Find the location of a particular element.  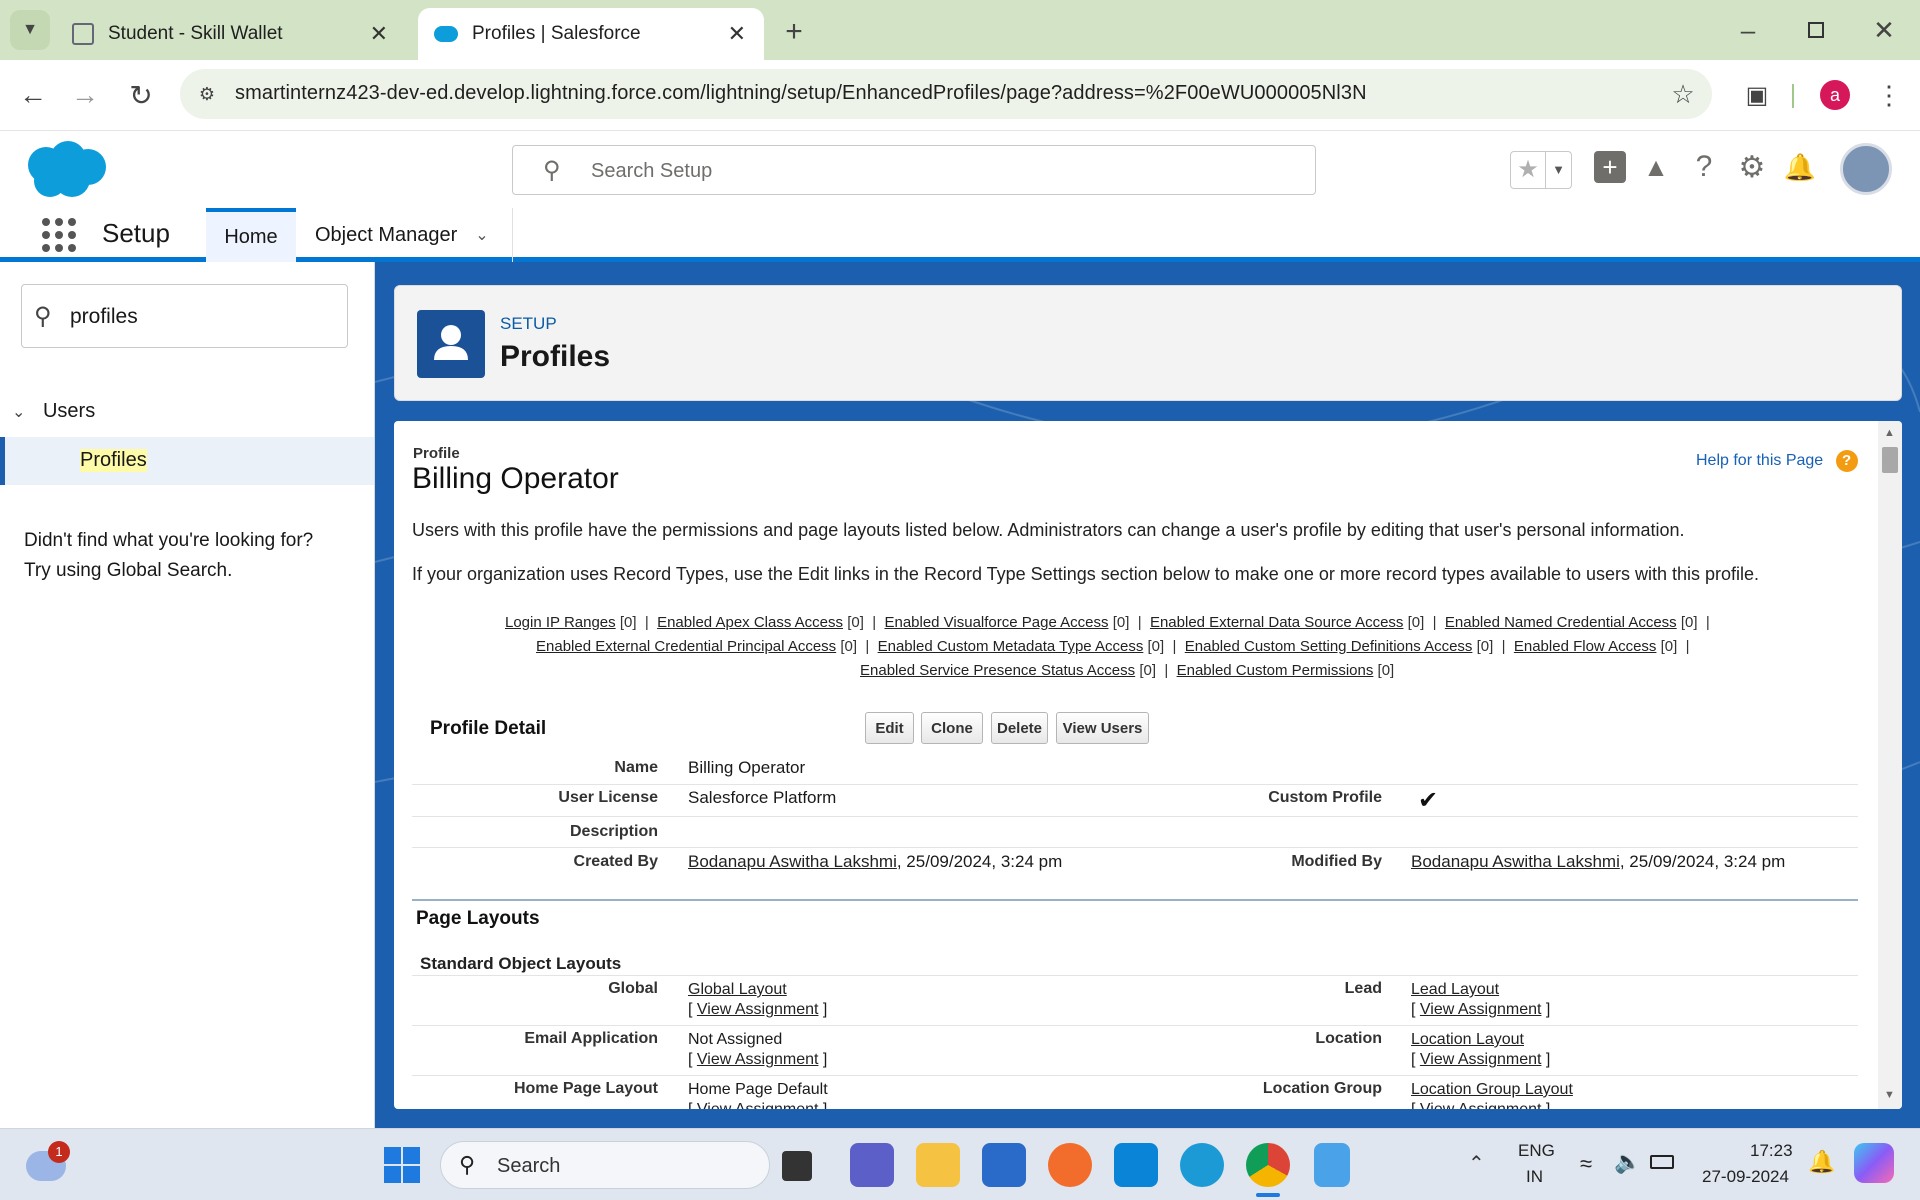

notepad-icon is located at coordinates (1332, 1165).